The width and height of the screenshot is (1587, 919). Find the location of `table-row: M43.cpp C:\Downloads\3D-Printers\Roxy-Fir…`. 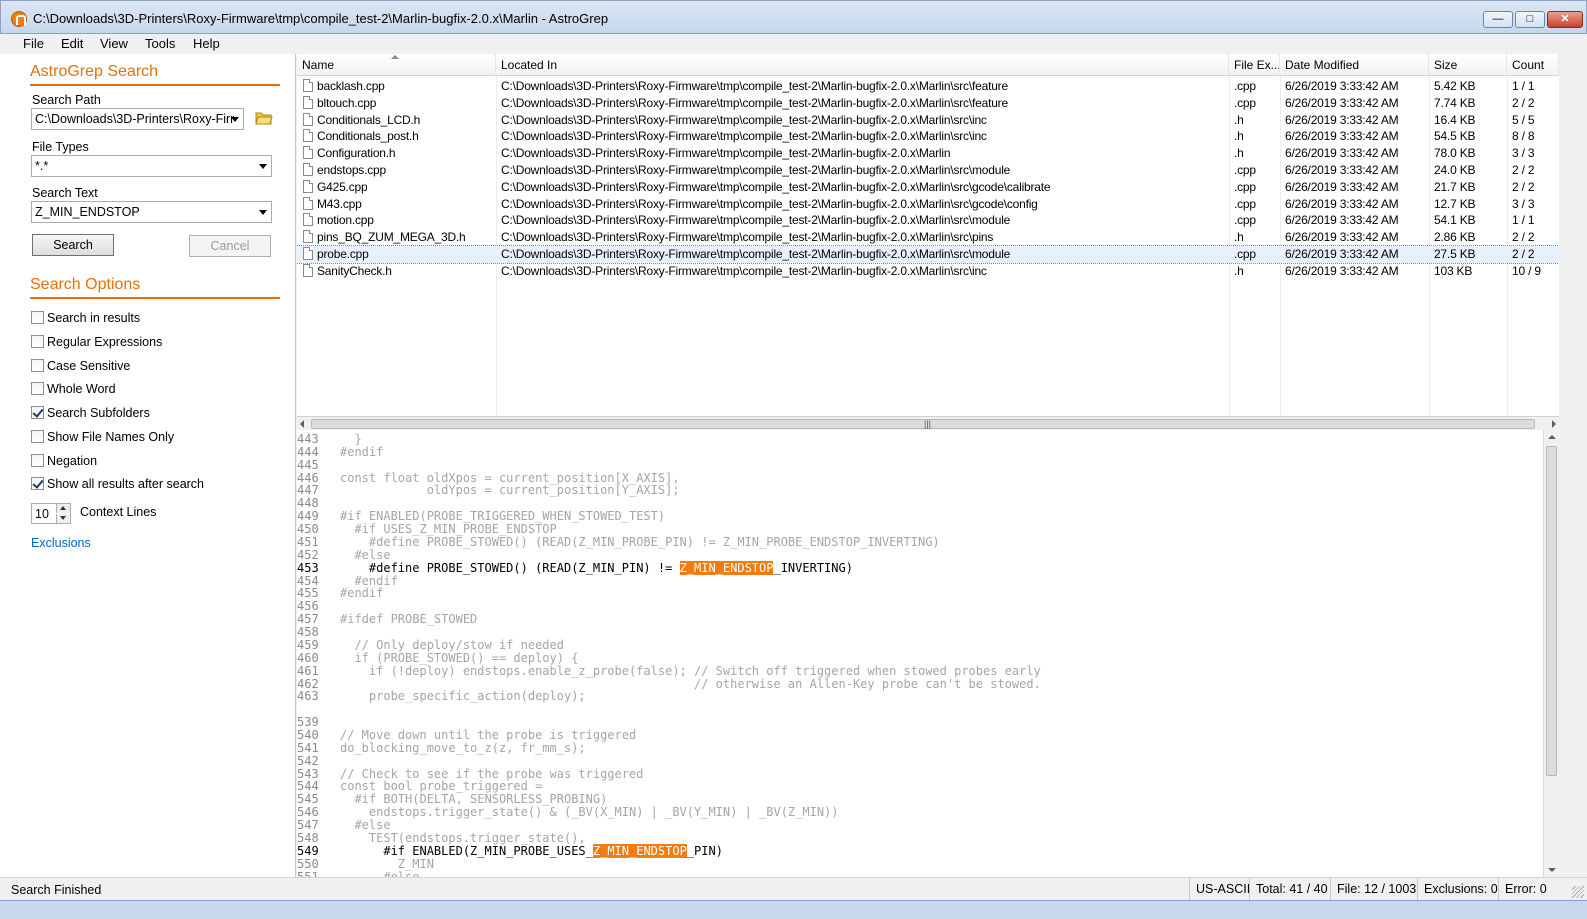

table-row: M43.cpp C:\Downloads\3D-Printers\Roxy-Fir… is located at coordinates (928, 204).